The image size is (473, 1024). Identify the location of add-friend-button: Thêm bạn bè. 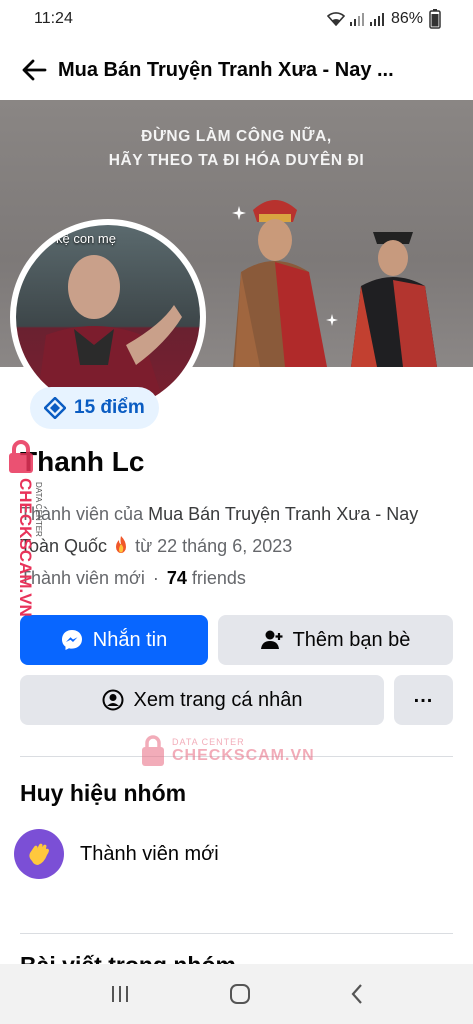
(335, 640).